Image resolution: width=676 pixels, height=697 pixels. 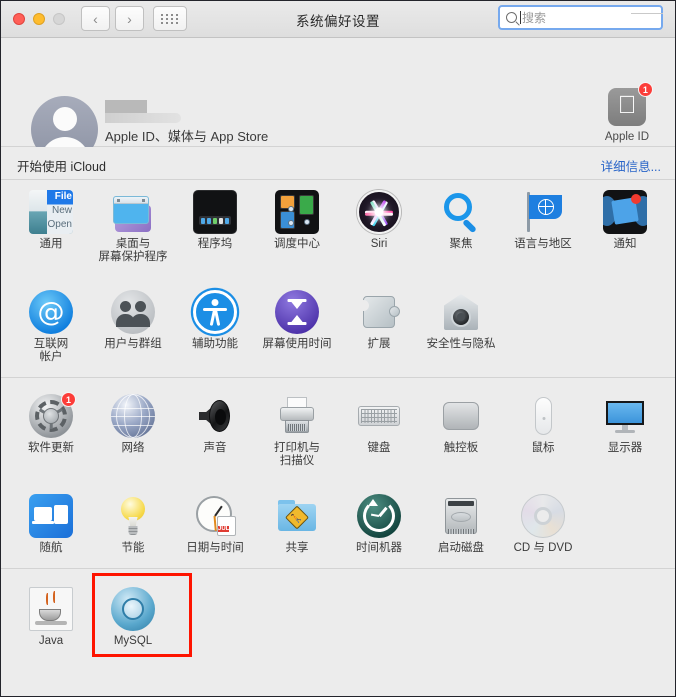 I want to click on pref-label: 触控板, so click(x=461, y=448).